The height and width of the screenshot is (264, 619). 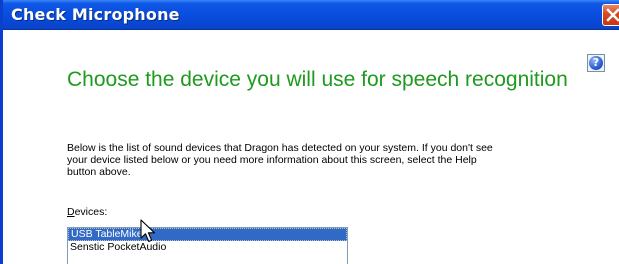 I want to click on close-button, so click(x=610, y=15).